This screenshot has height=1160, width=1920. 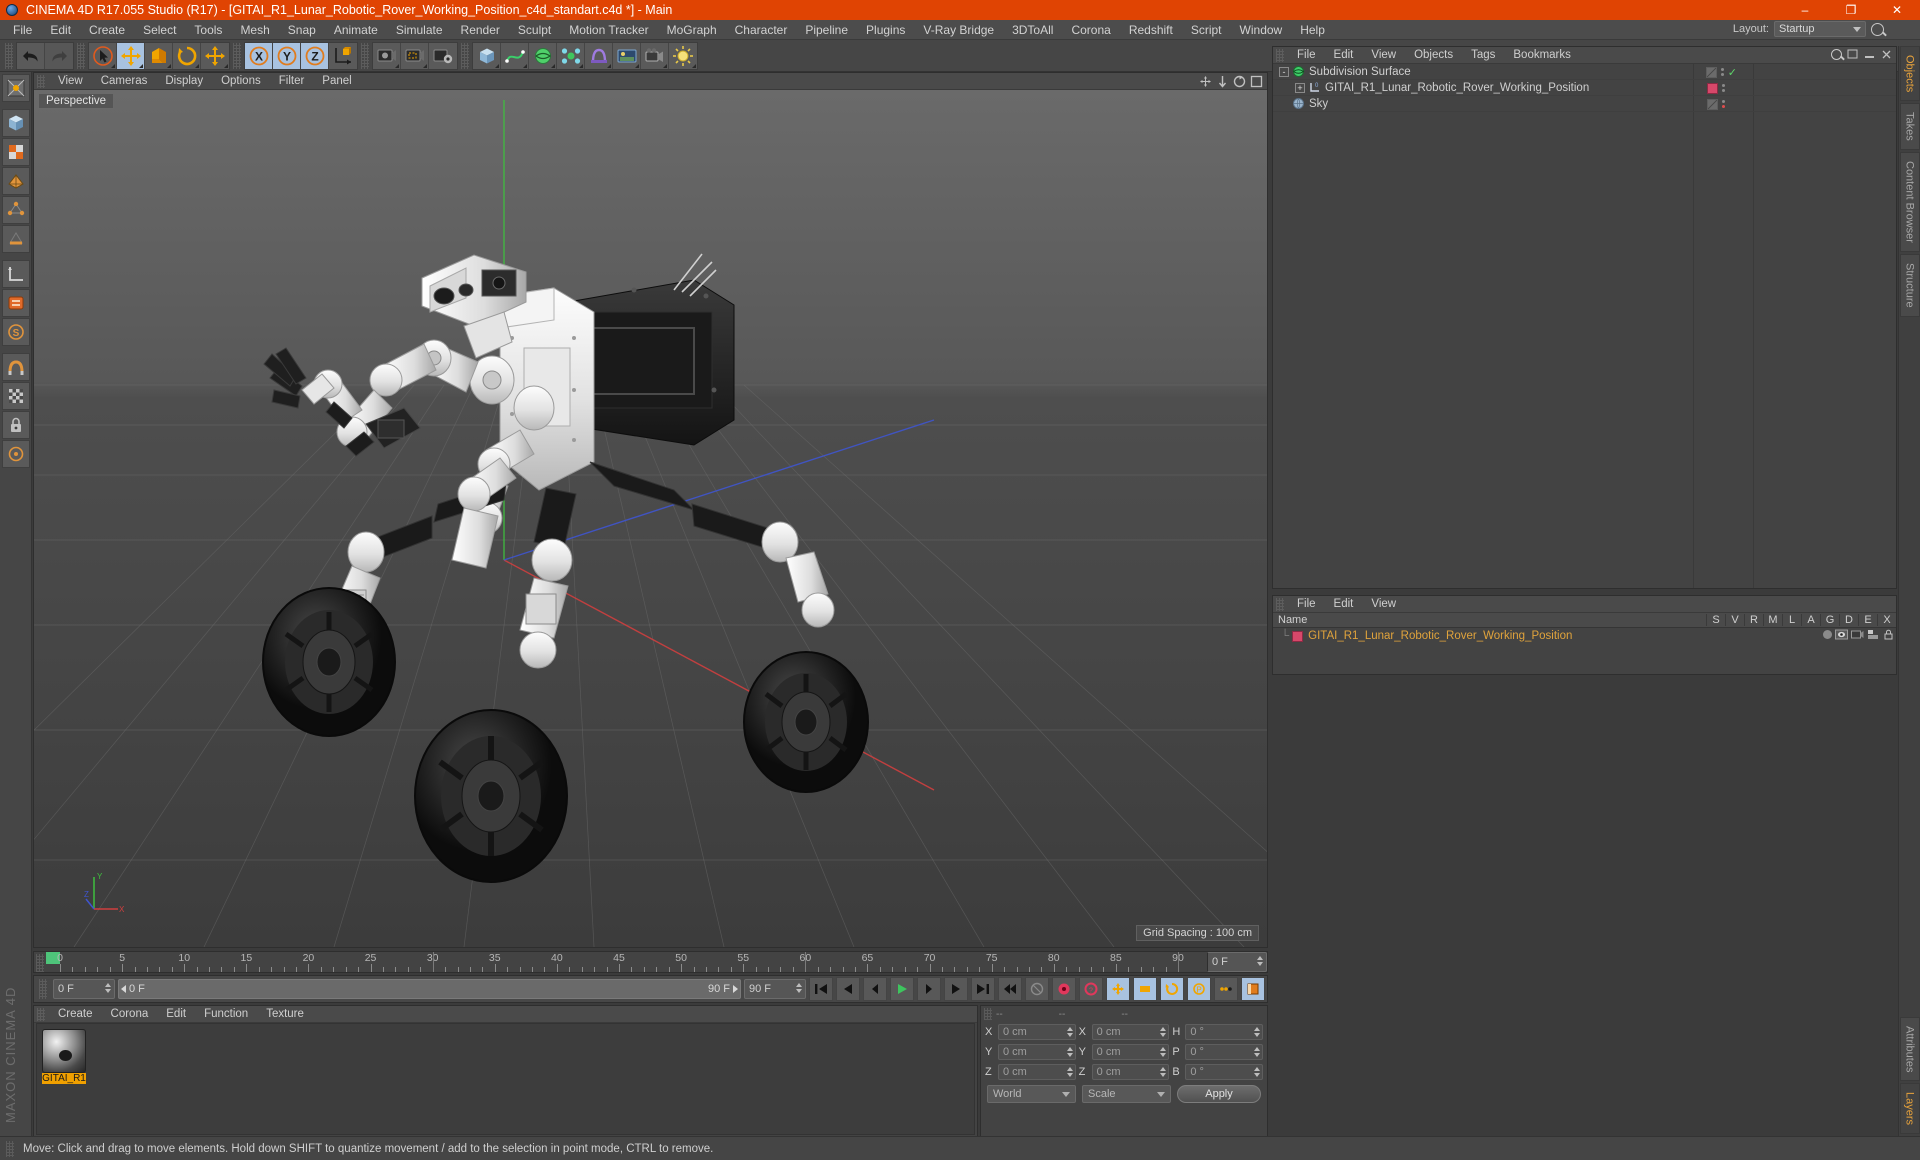 What do you see at coordinates (1219, 1094) in the screenshot?
I see `apply-button: Apply` at bounding box center [1219, 1094].